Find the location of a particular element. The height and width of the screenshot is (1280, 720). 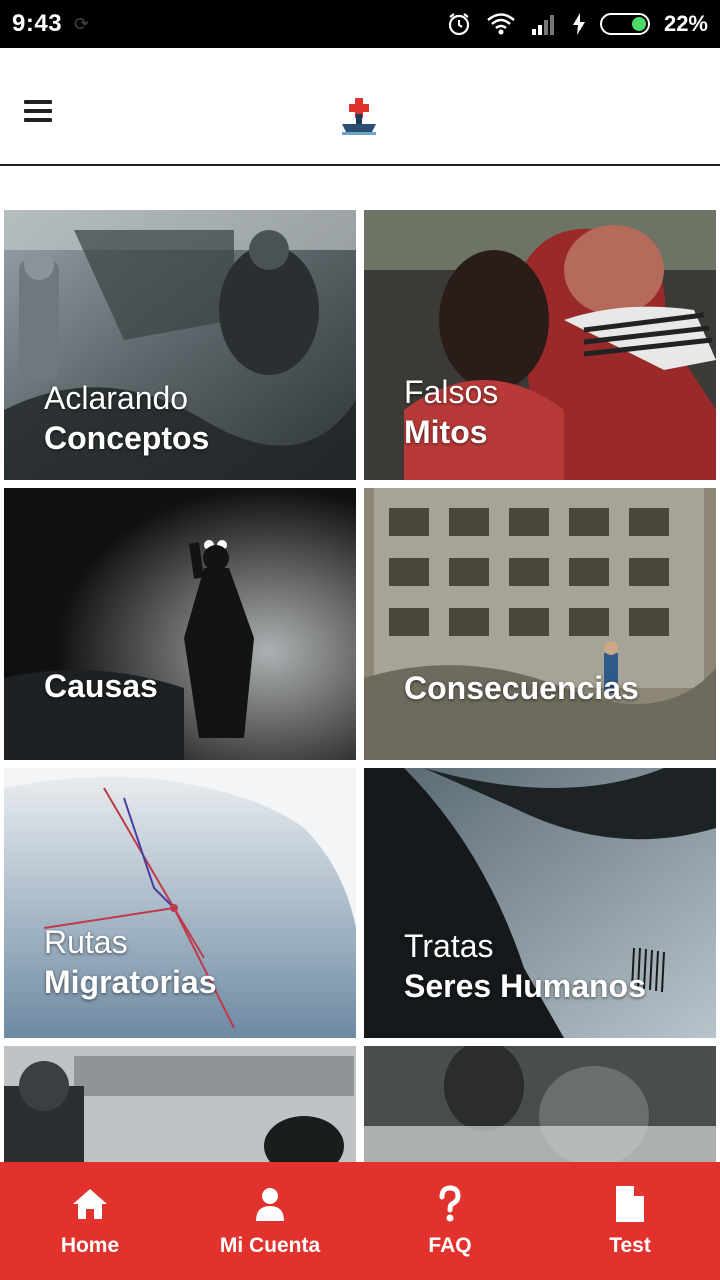

tile-partial-left is located at coordinates (180, 1104).